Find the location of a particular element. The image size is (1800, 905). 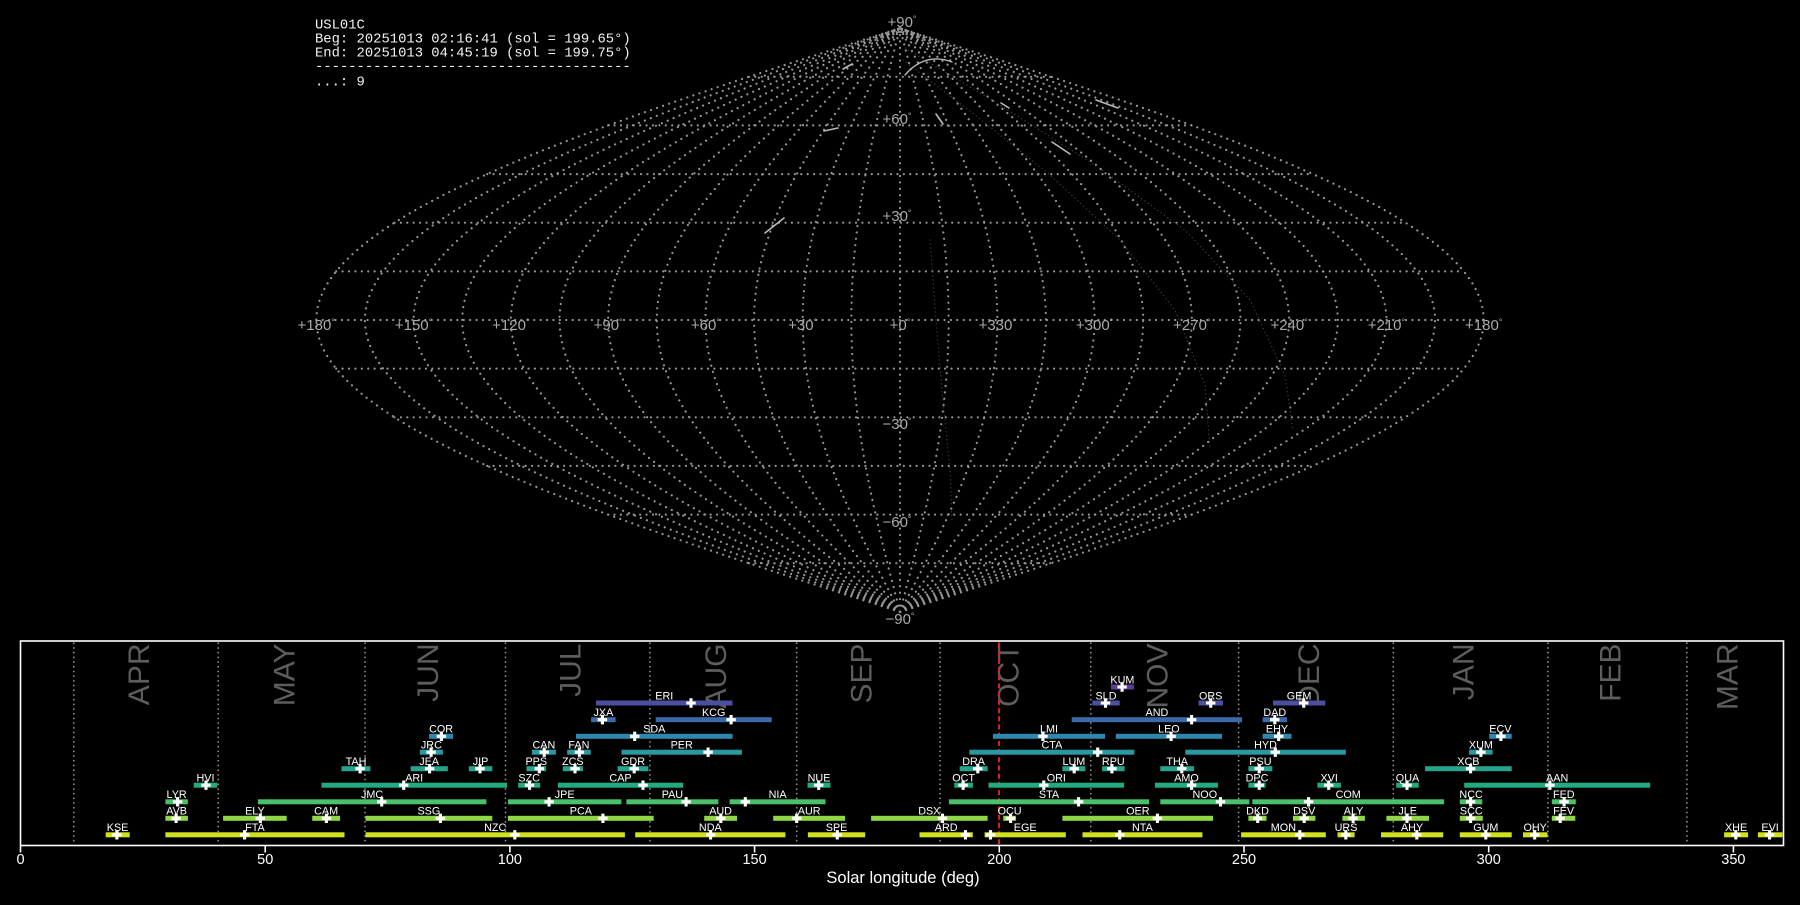

svg-text: FTA is located at coordinates (255, 828).